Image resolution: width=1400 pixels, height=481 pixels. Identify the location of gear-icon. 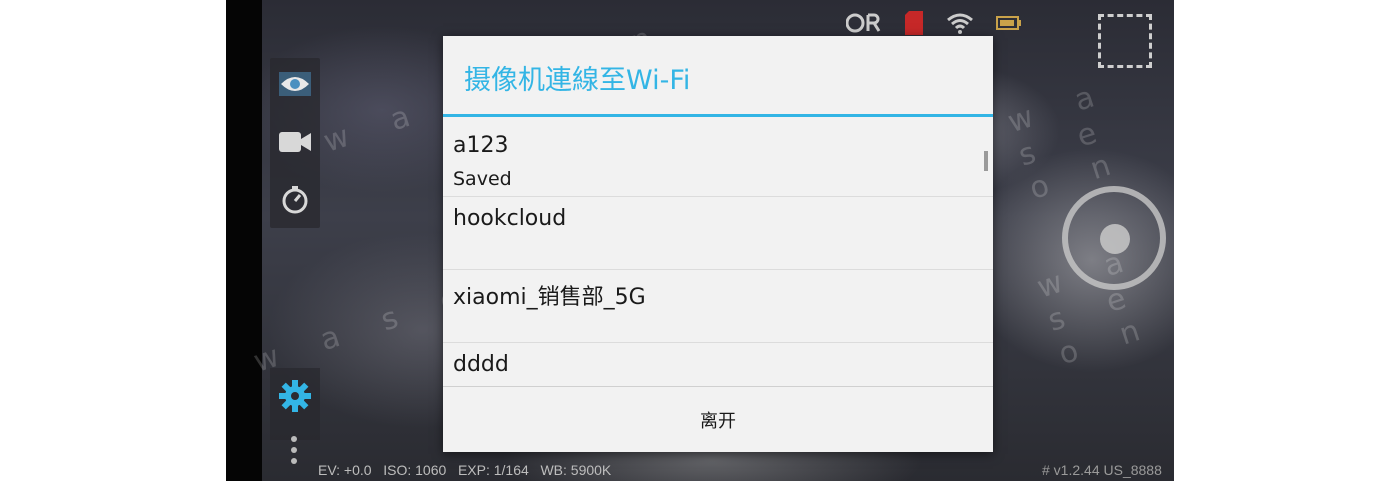
(295, 396).